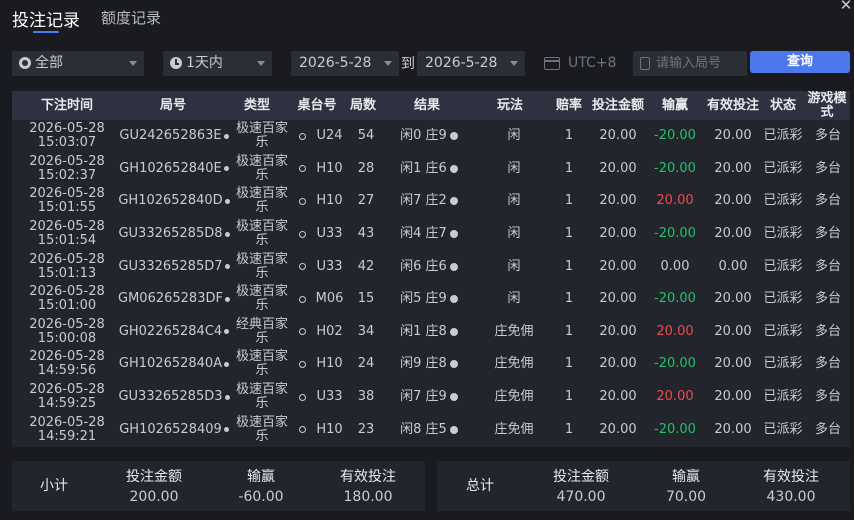 The height and width of the screenshot is (520, 854). I want to click on round-id: GH102652840A, so click(170, 364).